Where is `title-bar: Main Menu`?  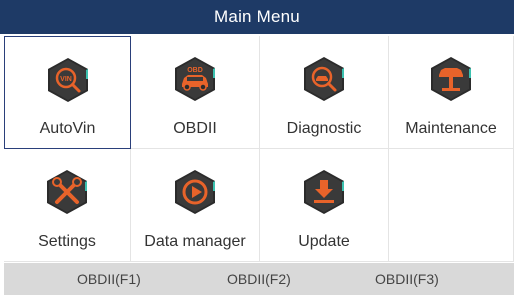 title-bar: Main Menu is located at coordinates (257, 17).